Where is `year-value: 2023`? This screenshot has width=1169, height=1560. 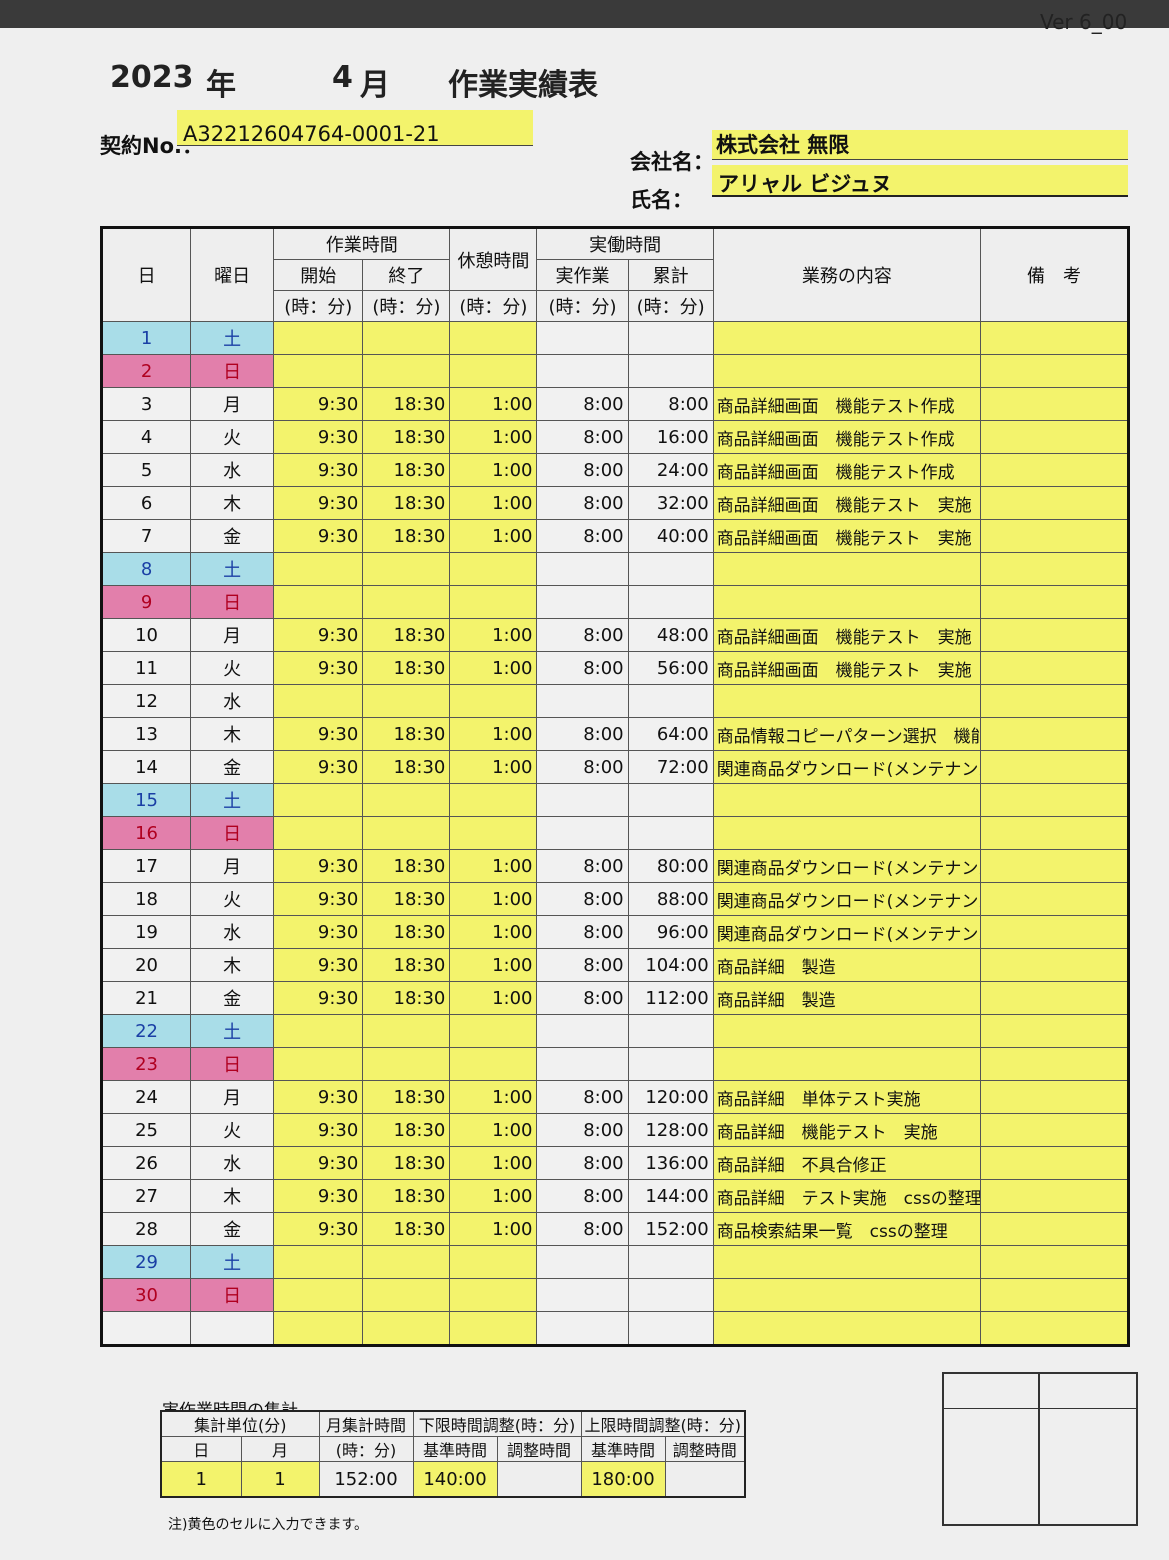 year-value: 2023 is located at coordinates (152, 77).